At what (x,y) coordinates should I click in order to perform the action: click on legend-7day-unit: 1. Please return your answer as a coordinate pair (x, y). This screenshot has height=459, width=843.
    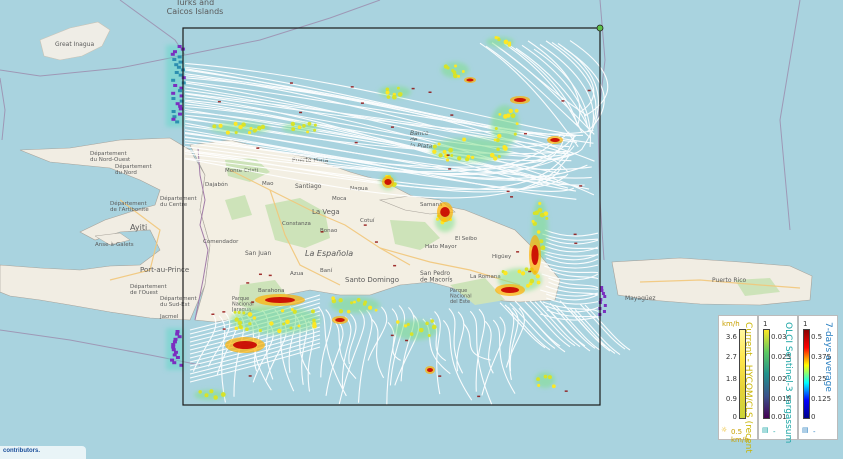
    Looking at the image, I should click on (805, 324).